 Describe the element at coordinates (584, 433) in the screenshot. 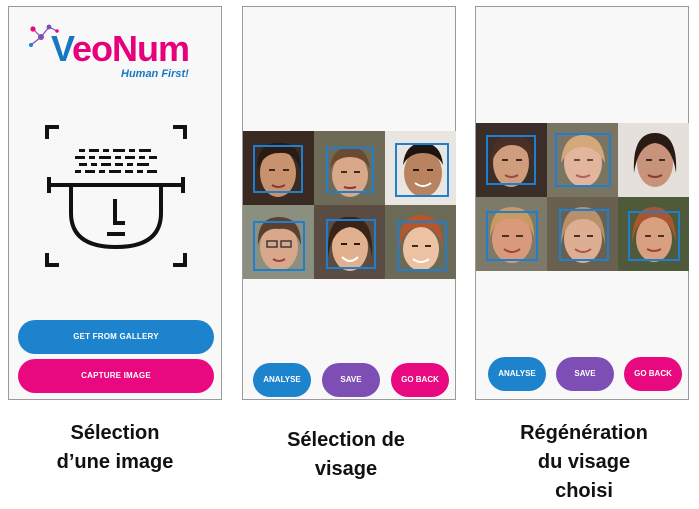

I see `caption-line: Régénération` at that location.